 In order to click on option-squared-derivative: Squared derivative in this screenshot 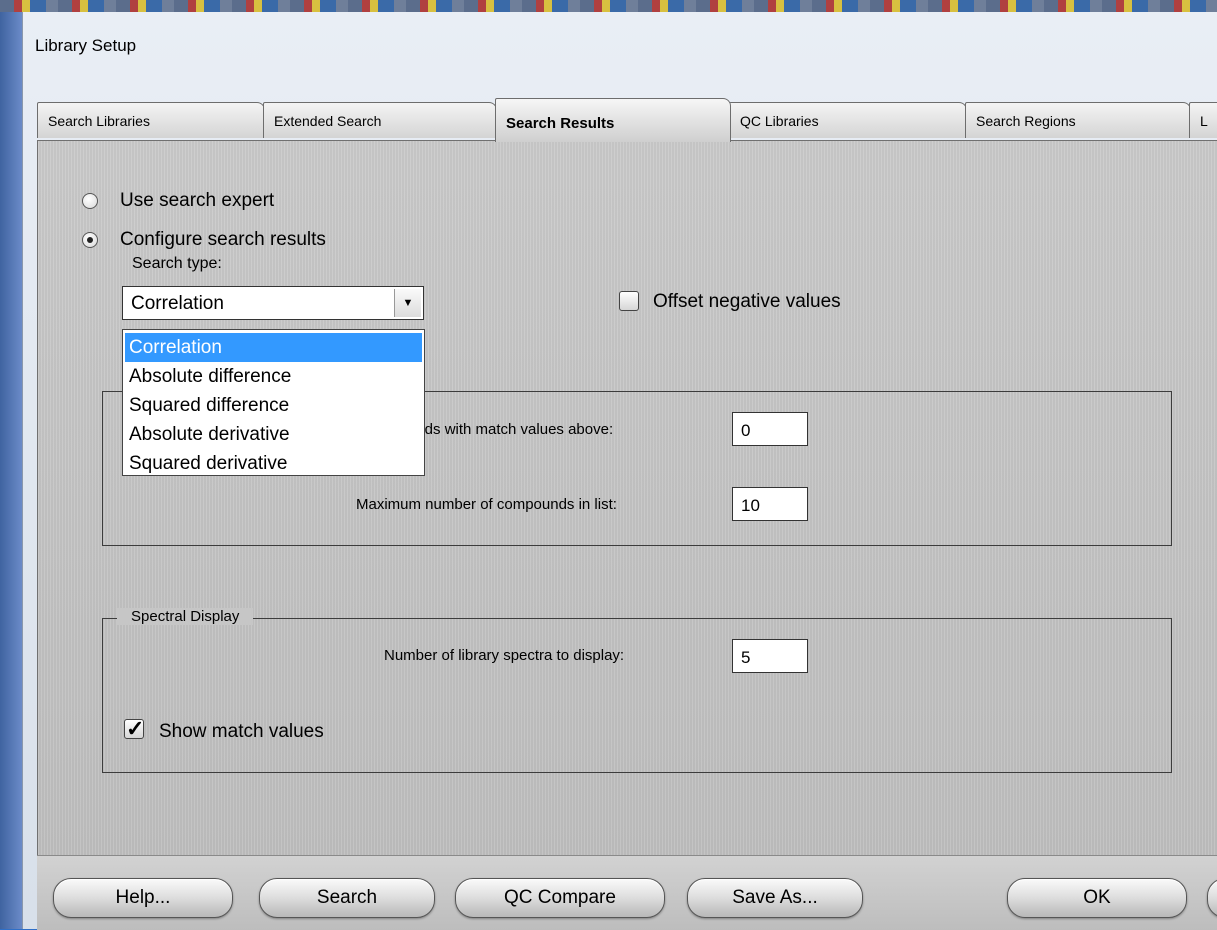, I will do `click(273, 463)`.